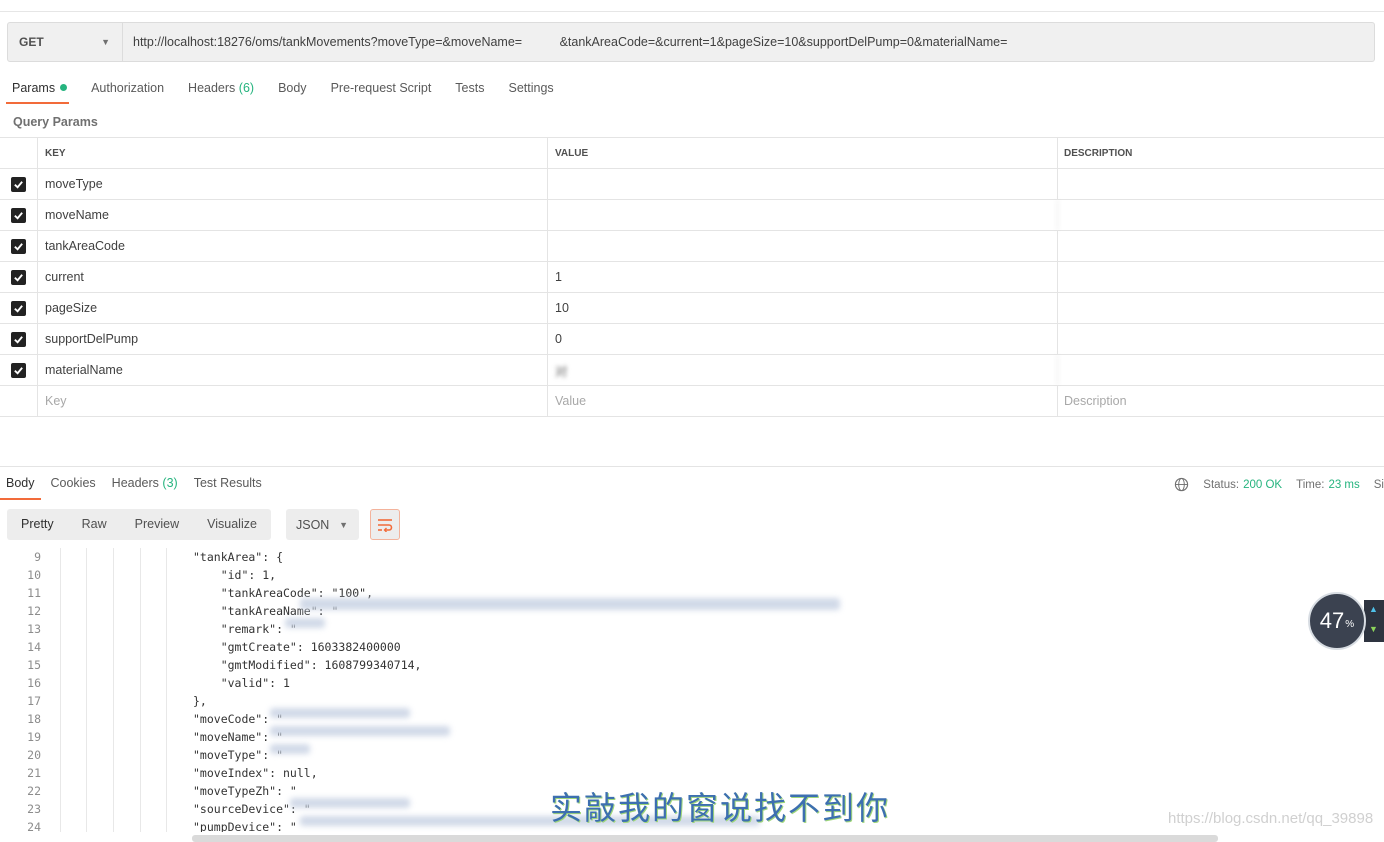 This screenshot has width=1384, height=842. Describe the element at coordinates (720, 808) in the screenshot. I see `watermark-text: 实敲我的窗说找不到你` at that location.